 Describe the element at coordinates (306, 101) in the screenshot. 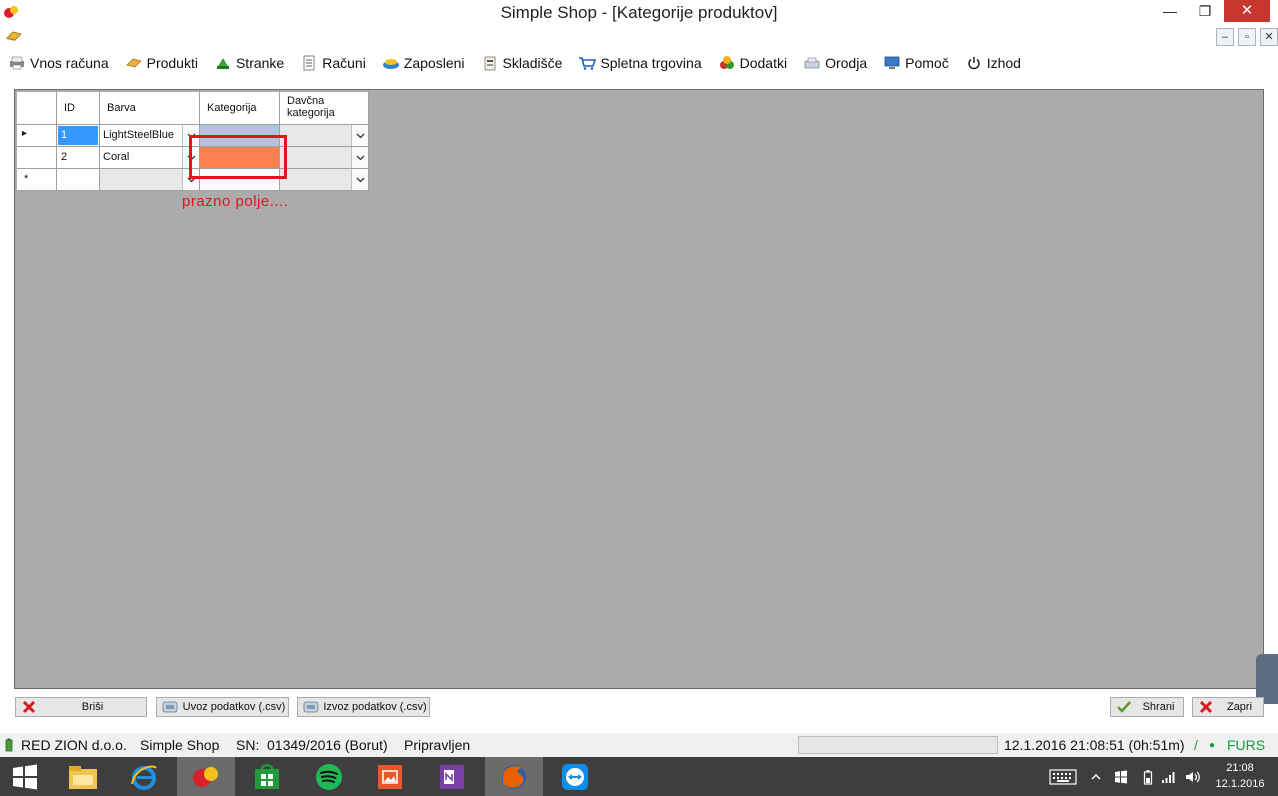

I see `header-line-1: Davčna` at that location.